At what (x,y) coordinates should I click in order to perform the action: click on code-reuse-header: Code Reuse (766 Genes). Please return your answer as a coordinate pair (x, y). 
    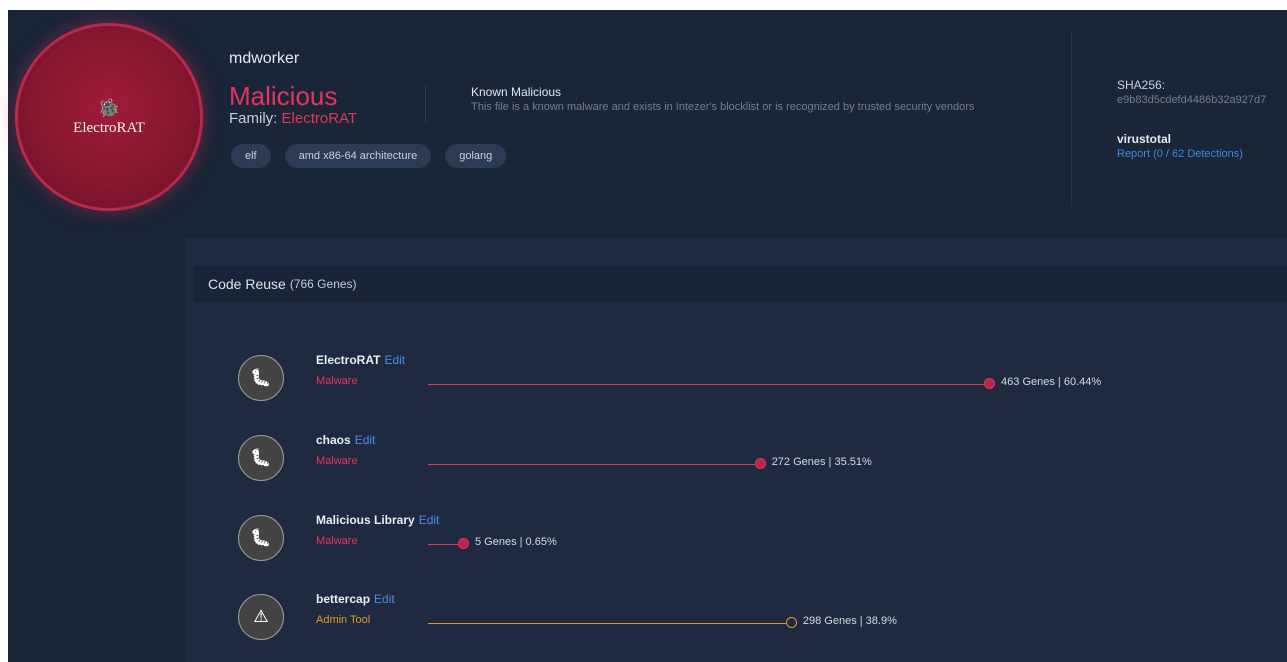
    Looking at the image, I should click on (740, 284).